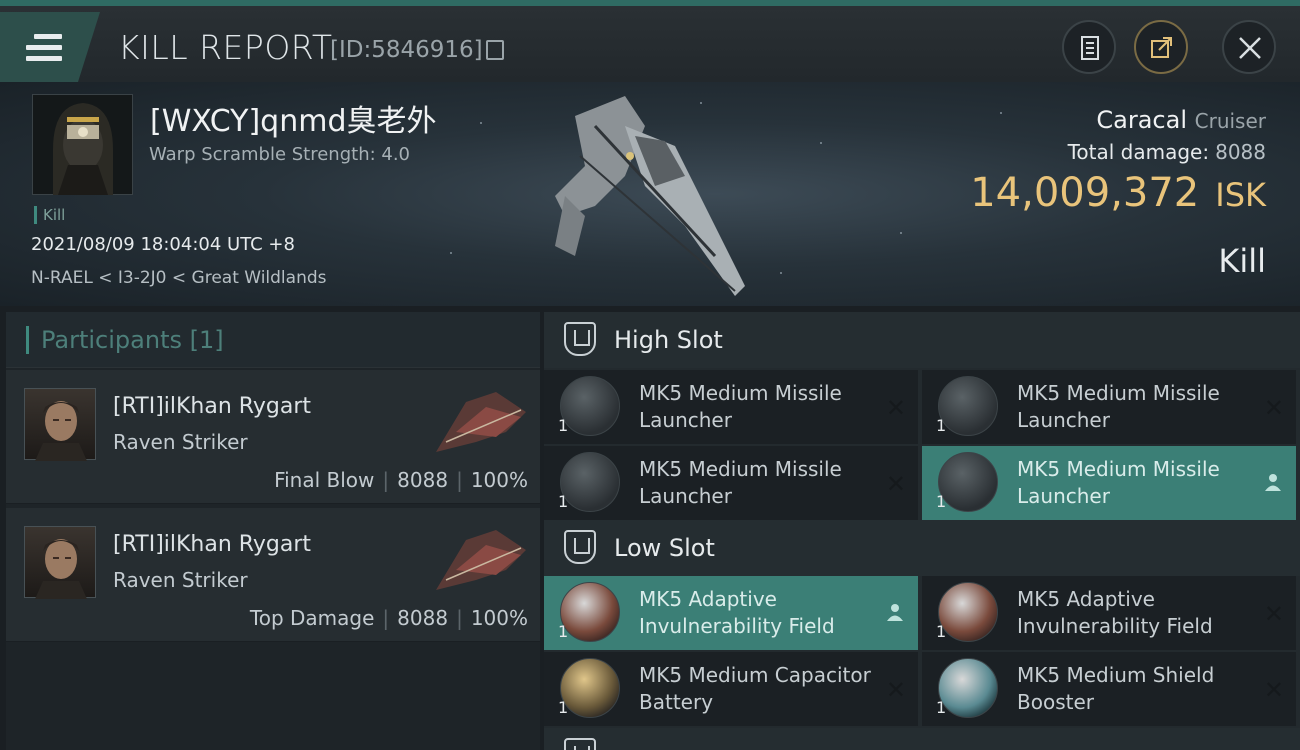 Image resolution: width=1300 pixels, height=750 pixels. I want to click on participants-title: Participants [1], so click(125, 340).